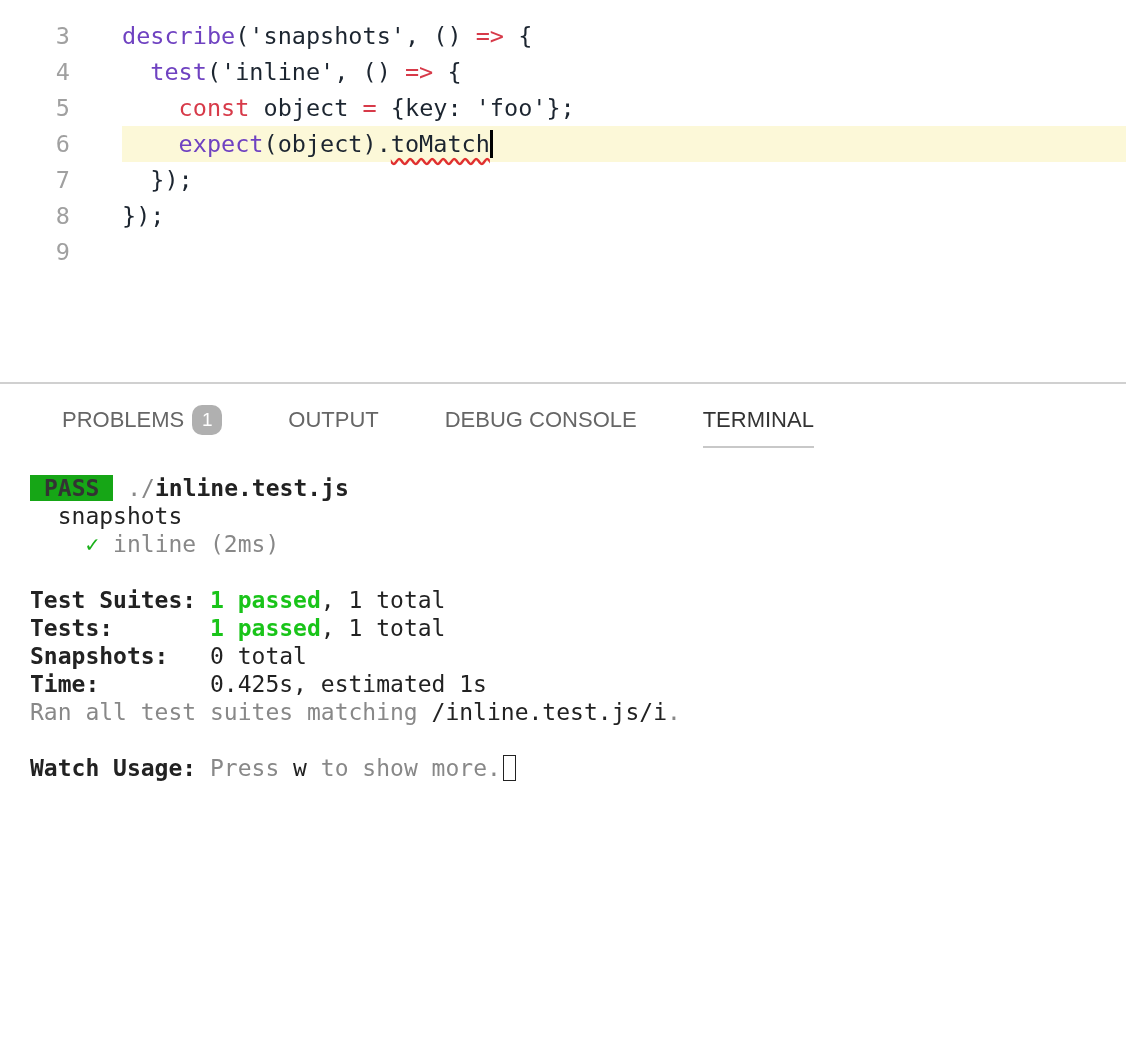 This screenshot has height=1060, width=1126. What do you see at coordinates (258, 656) in the screenshot?
I see `output-text: 0 total` at bounding box center [258, 656].